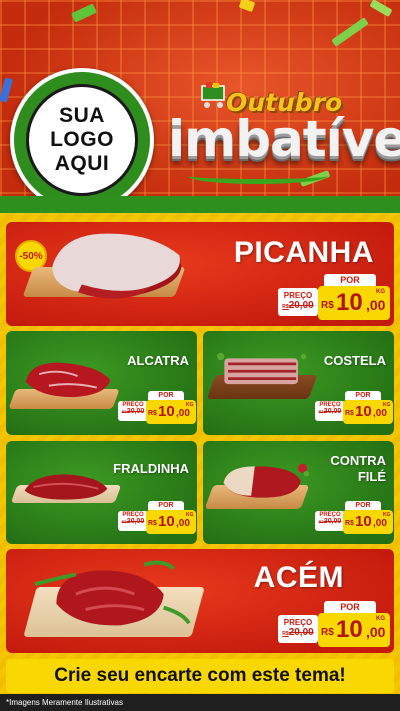 The height and width of the screenshot is (711, 400). What do you see at coordinates (112, 593) in the screenshot?
I see `acem-meat-image` at bounding box center [112, 593].